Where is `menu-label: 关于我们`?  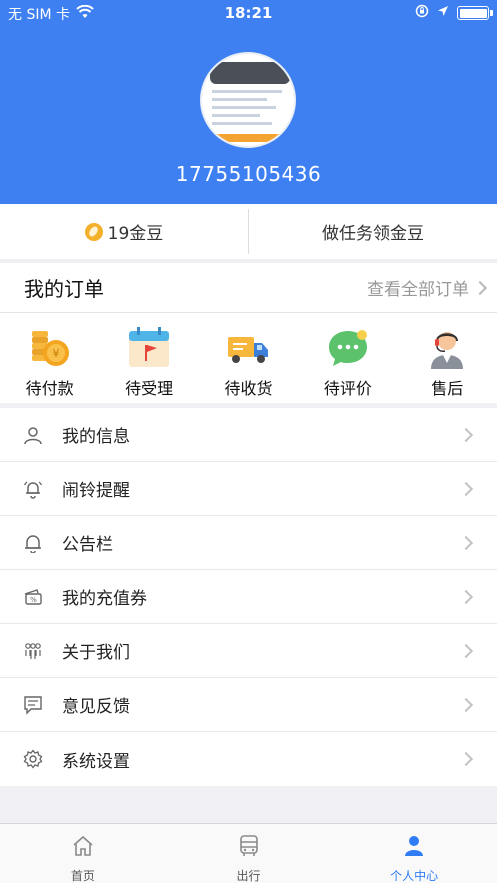
menu-label: 关于我们 is located at coordinates (96, 653).